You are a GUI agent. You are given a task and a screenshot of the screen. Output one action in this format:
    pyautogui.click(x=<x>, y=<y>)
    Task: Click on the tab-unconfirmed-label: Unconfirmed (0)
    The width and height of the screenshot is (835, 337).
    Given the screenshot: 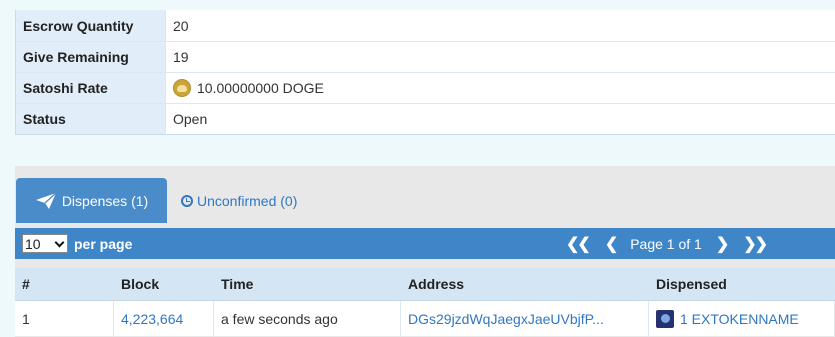 What is the action you would take?
    pyautogui.click(x=247, y=200)
    